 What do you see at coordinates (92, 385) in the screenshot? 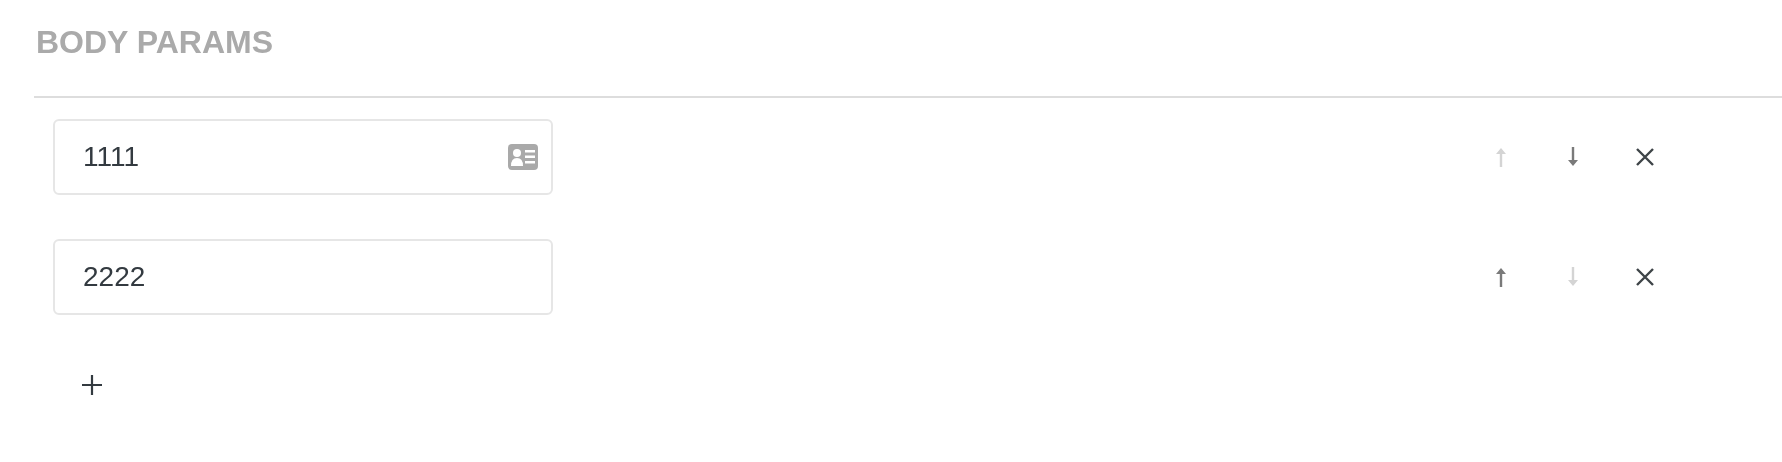
I see `plus-icon` at bounding box center [92, 385].